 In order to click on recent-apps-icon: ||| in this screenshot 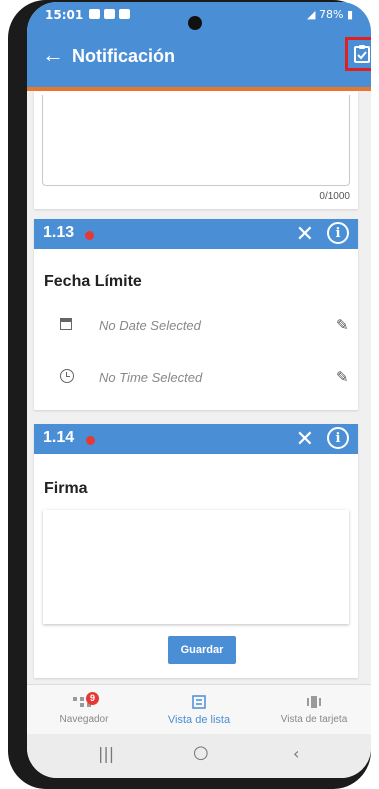, I will do `click(106, 753)`.